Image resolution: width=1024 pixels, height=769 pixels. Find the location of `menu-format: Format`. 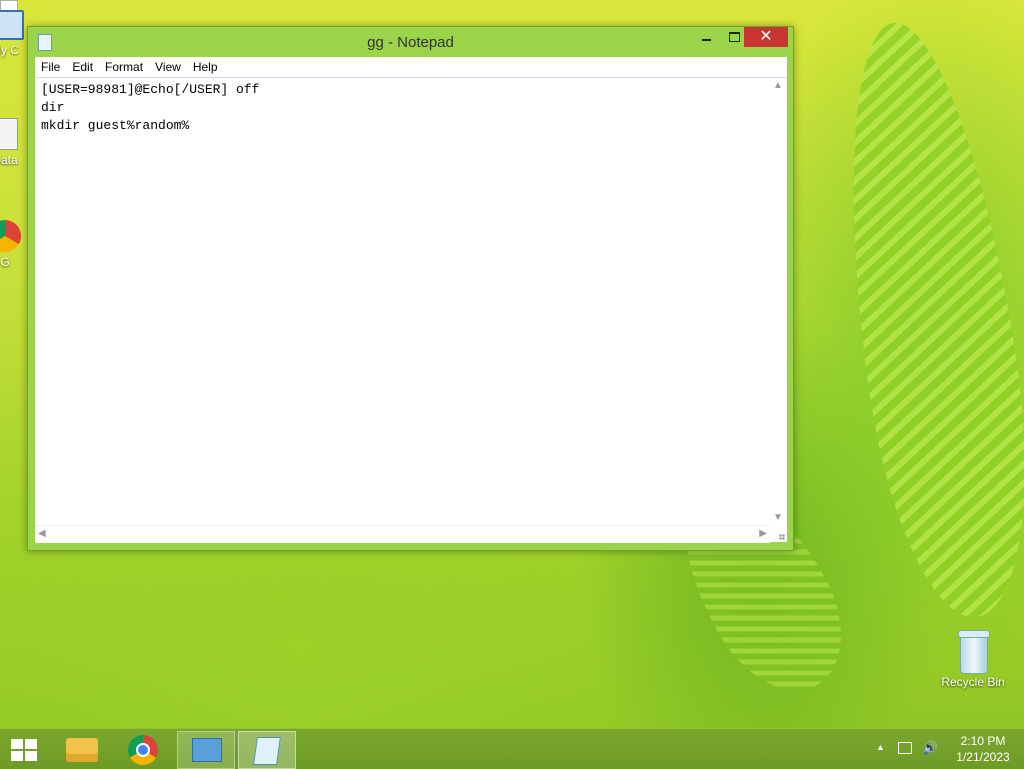

menu-format: Format is located at coordinates (124, 67).